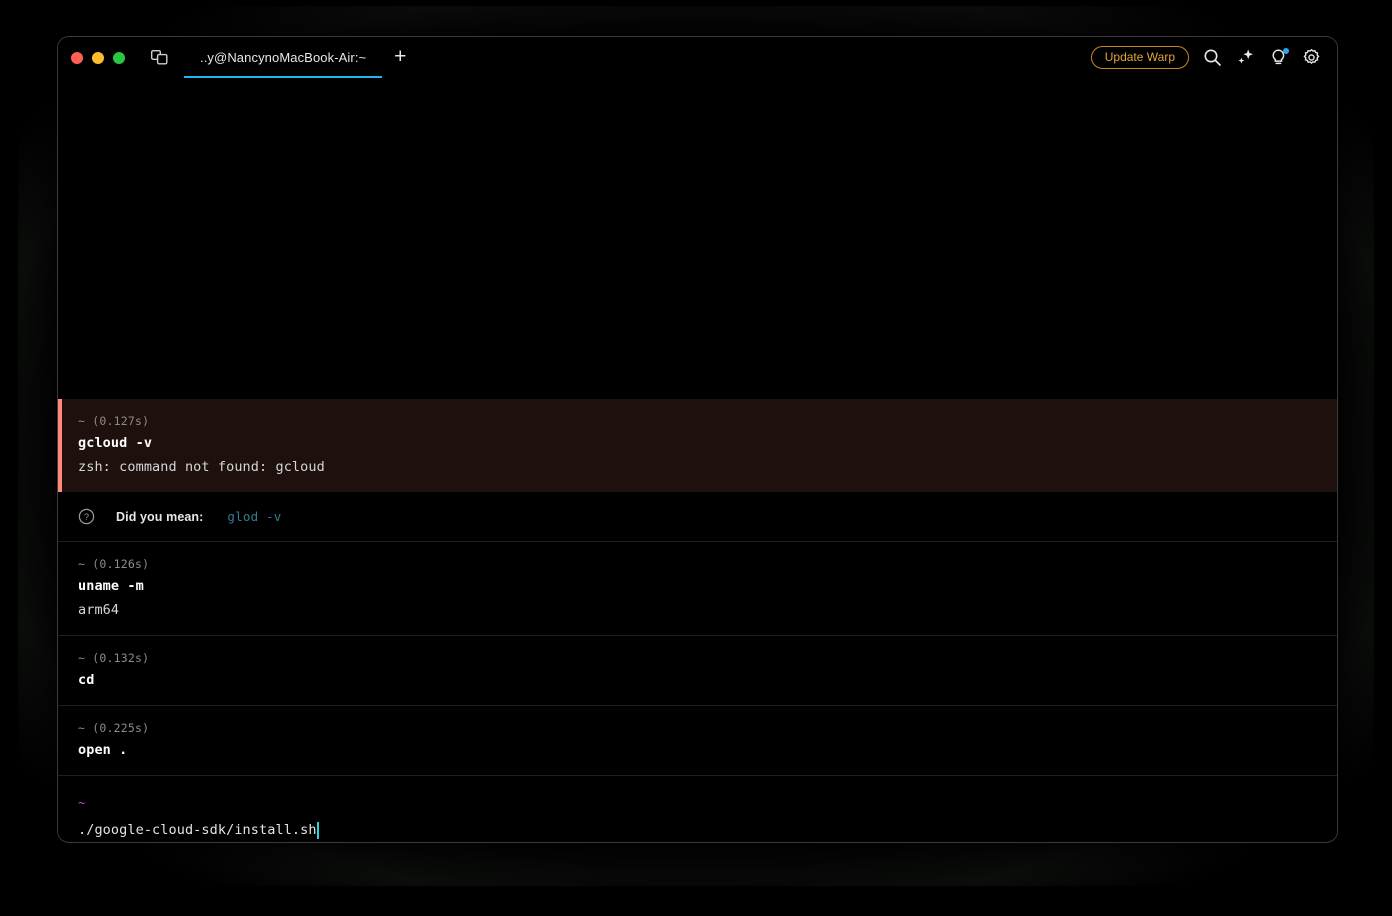  I want to click on block-output: arm64, so click(99, 610).